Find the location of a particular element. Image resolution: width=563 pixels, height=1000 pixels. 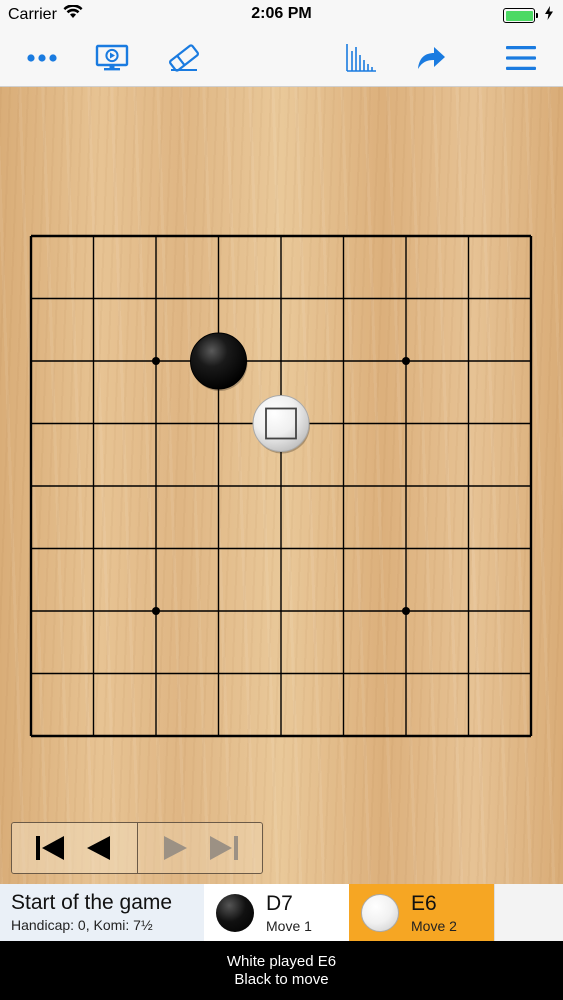

status-right is located at coordinates (528, 15).